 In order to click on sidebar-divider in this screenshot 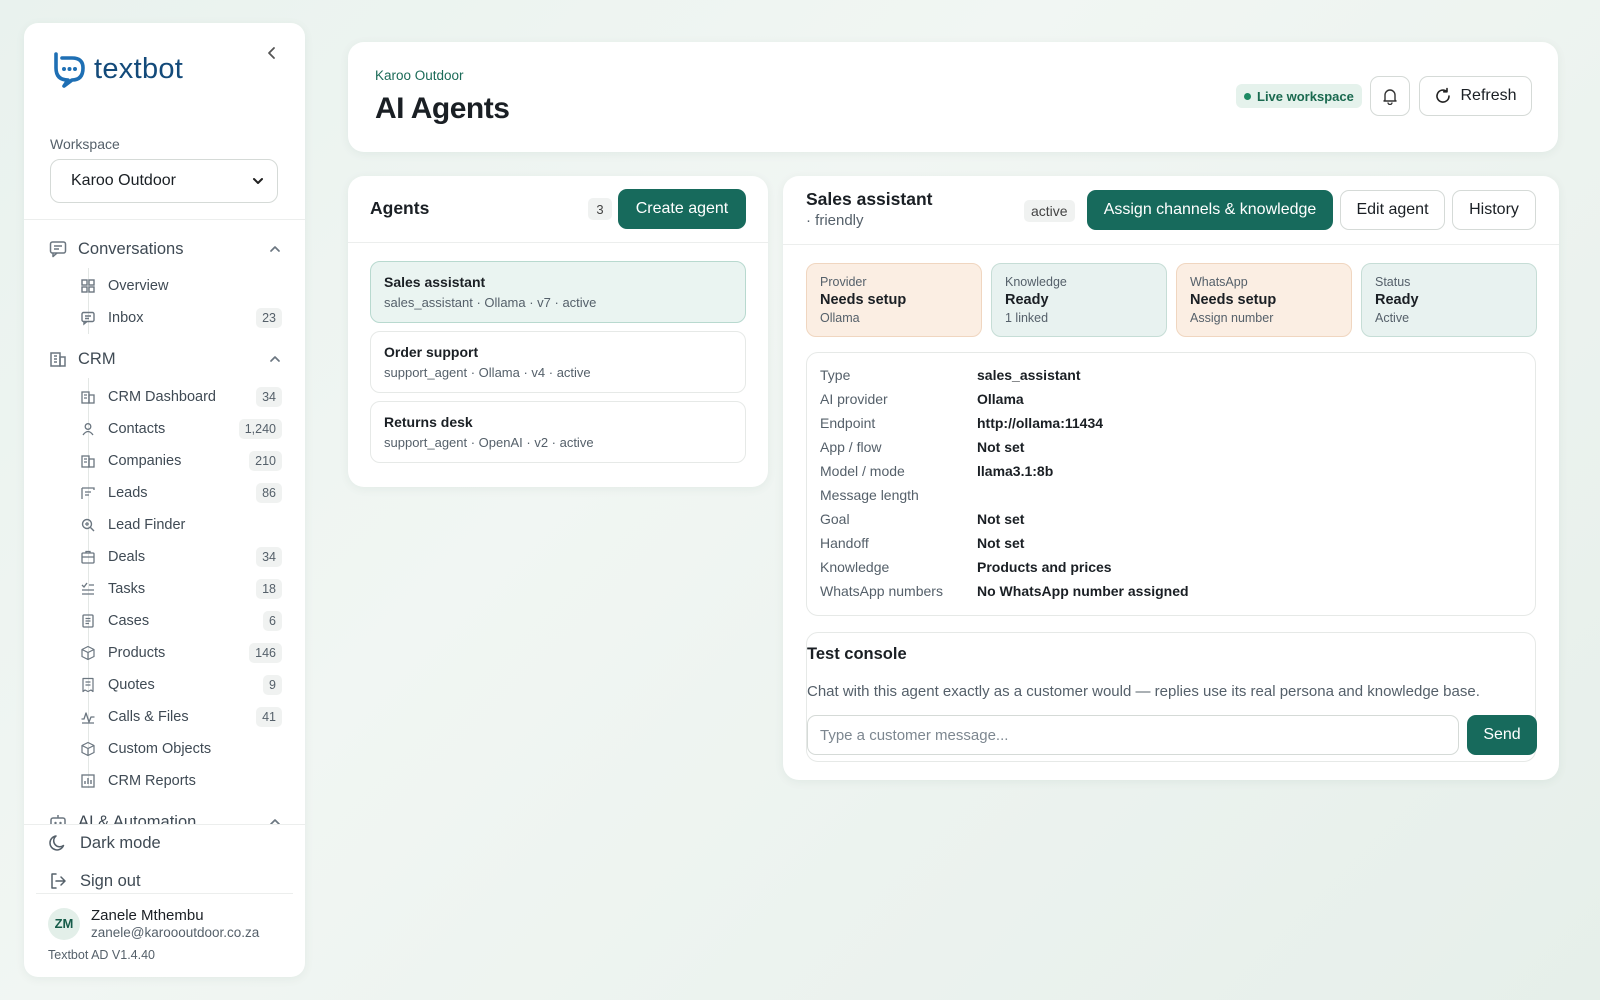, I will do `click(164, 893)`.